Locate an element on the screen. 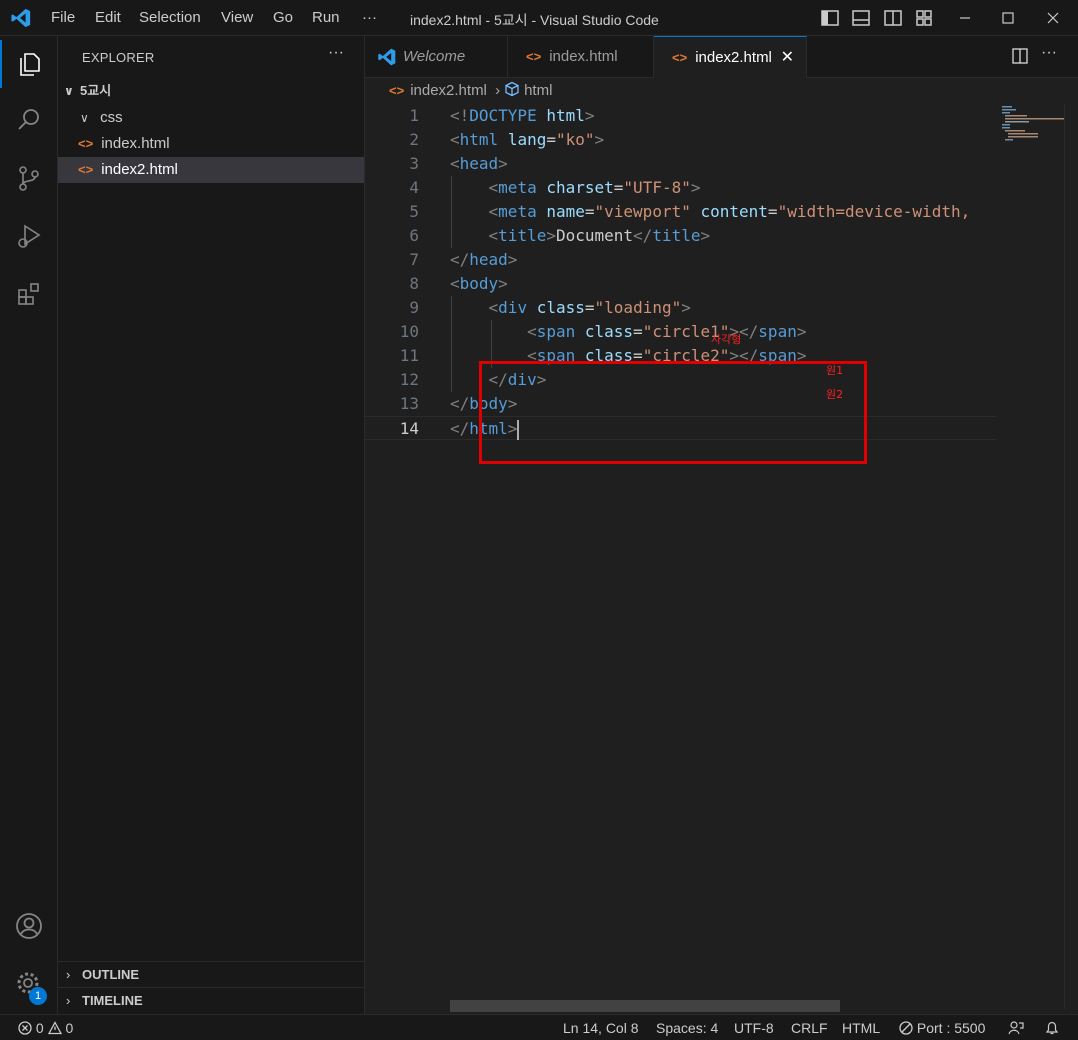 This screenshot has width=1078, height=1040. symbol-element-icon is located at coordinates (512, 89).